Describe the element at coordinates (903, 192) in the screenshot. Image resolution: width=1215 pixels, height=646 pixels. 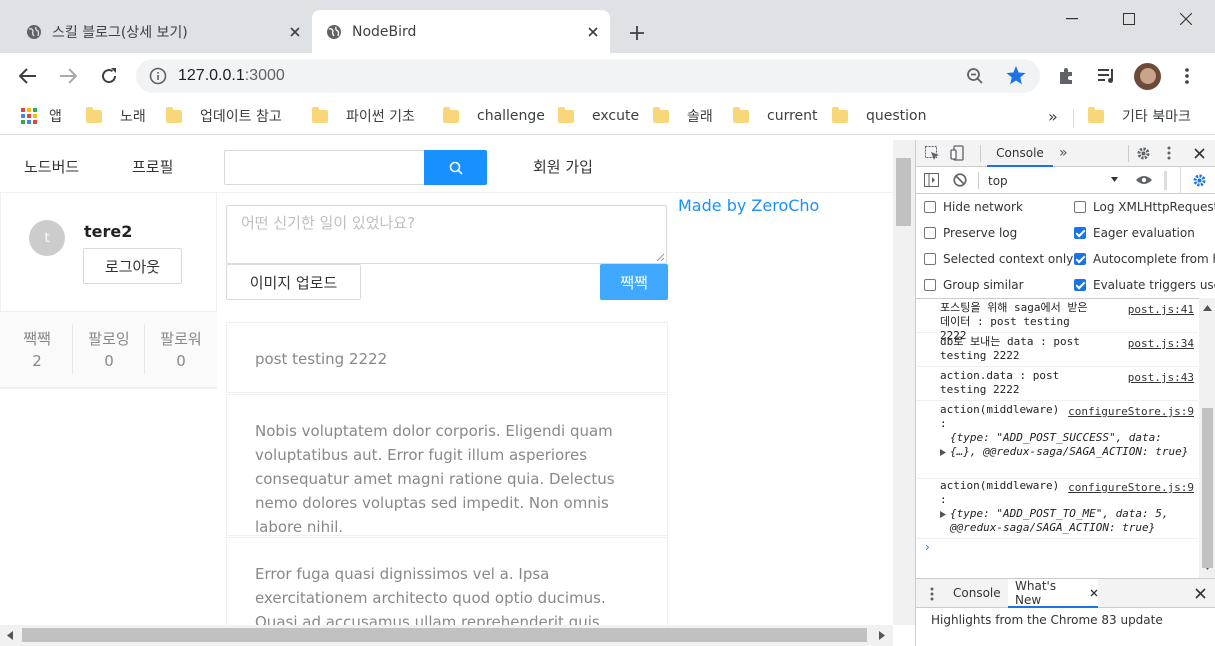
I see `page-scroll-thumb` at that location.